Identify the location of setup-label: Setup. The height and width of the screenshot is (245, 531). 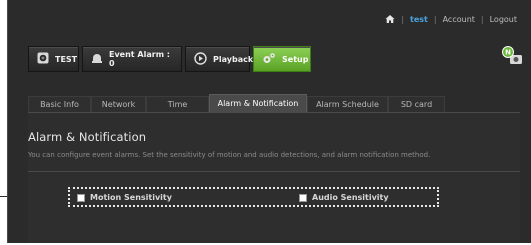
(295, 59).